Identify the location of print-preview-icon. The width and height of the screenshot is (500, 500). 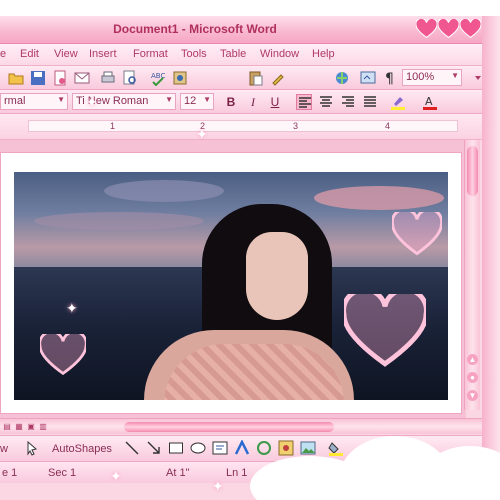
(130, 78).